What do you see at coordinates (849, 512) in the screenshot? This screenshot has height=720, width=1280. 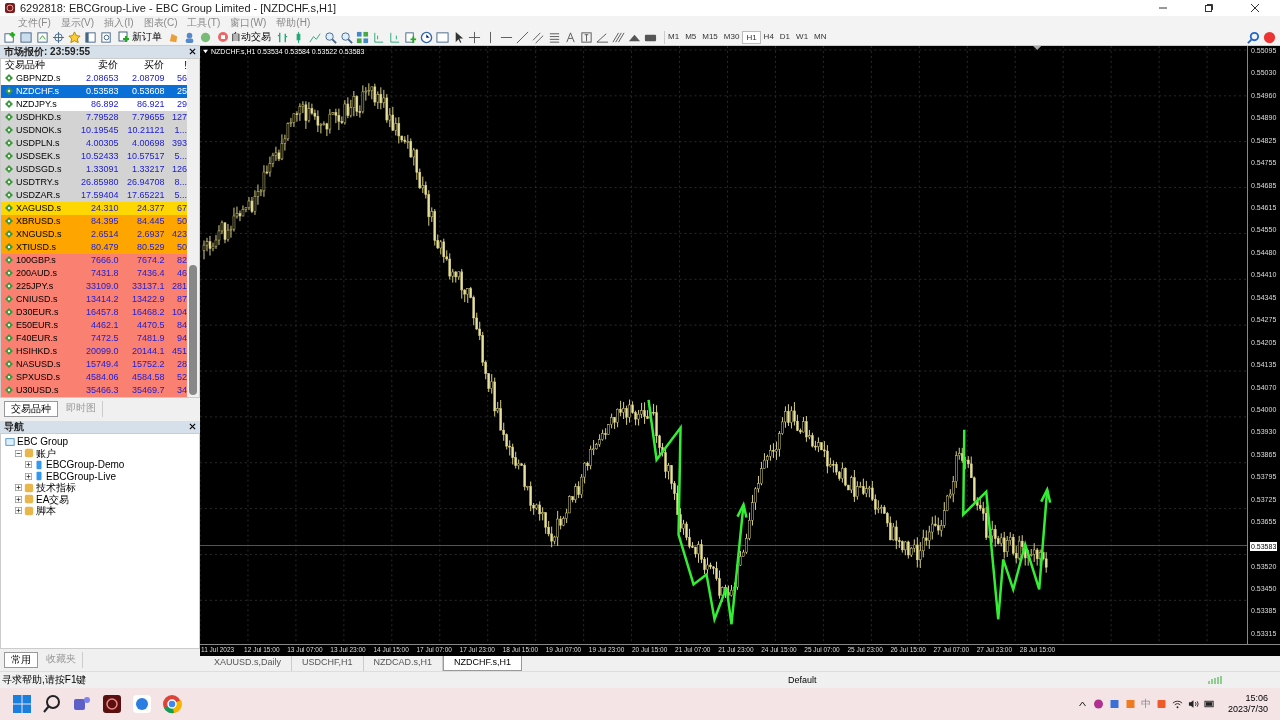 I see `hand-drawn-lines` at bounding box center [849, 512].